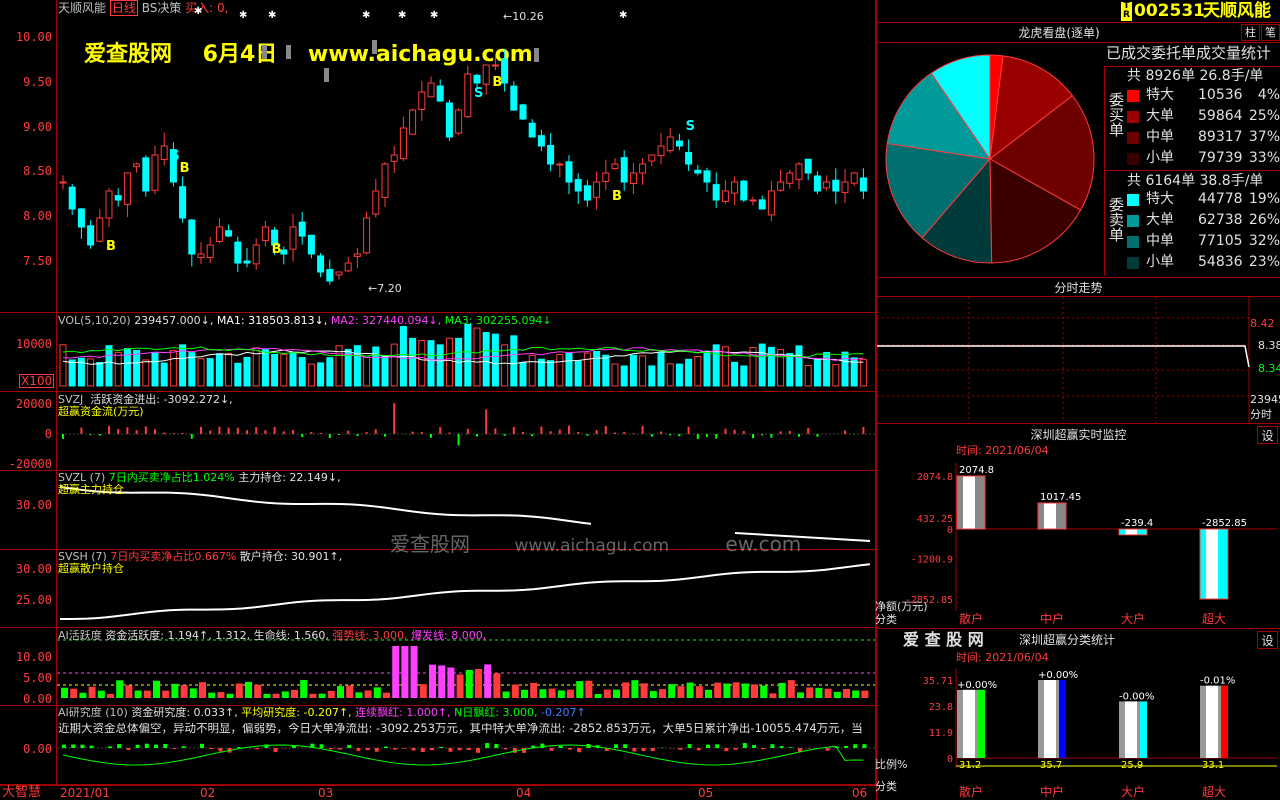 This screenshot has height=800, width=1280. I want to click on vol-title: VOL(5,10,20), so click(94, 320).